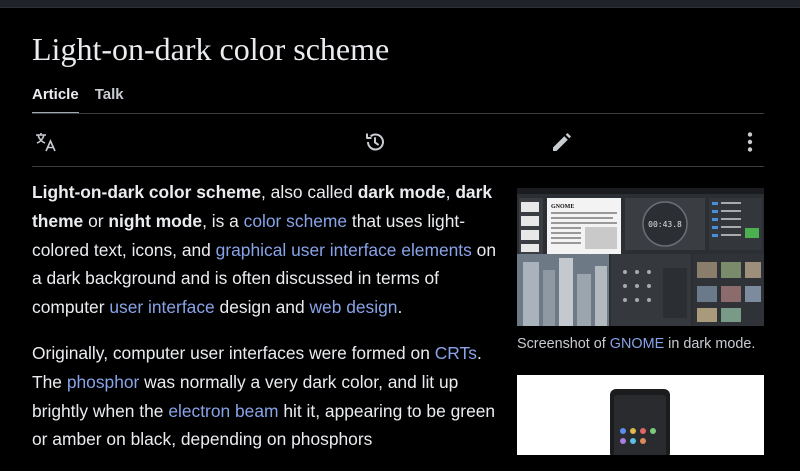  What do you see at coordinates (55, 99) in the screenshot?
I see `tab-article: Article` at bounding box center [55, 99].